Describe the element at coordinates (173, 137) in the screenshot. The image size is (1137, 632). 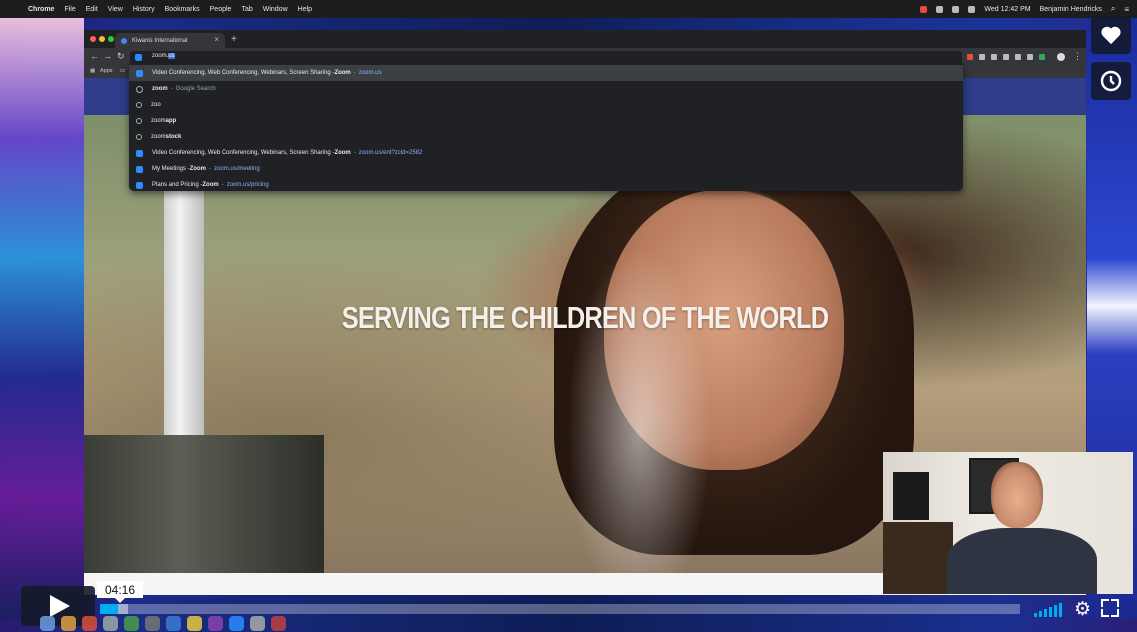
I see `suggestion-match: stock` at that location.